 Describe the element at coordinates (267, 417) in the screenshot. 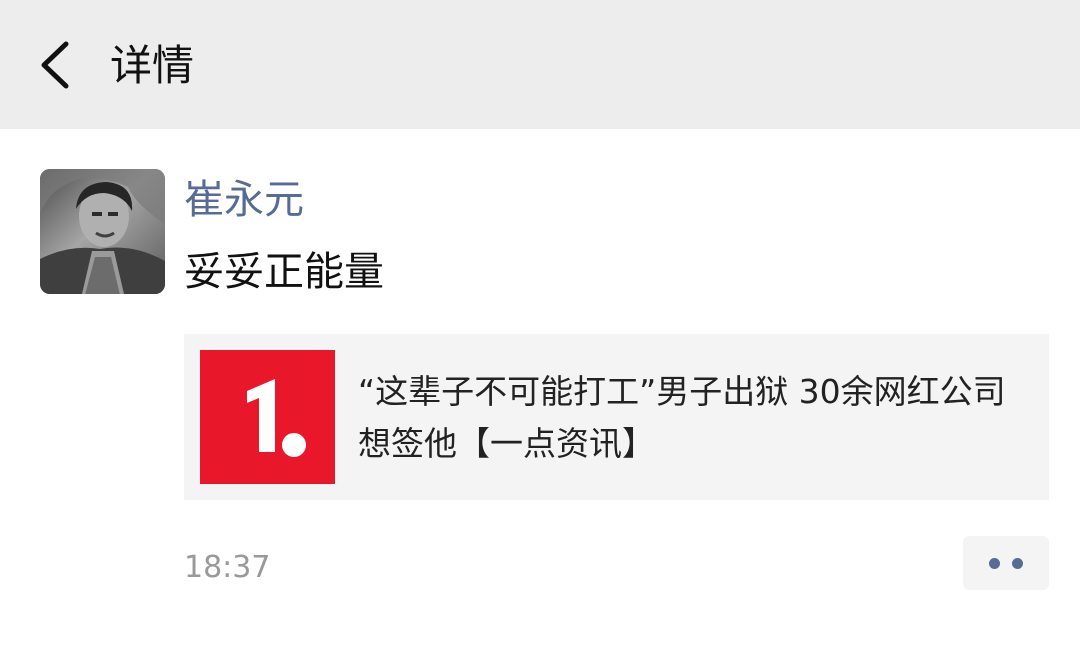

I see `yidian-zixun-logo` at that location.